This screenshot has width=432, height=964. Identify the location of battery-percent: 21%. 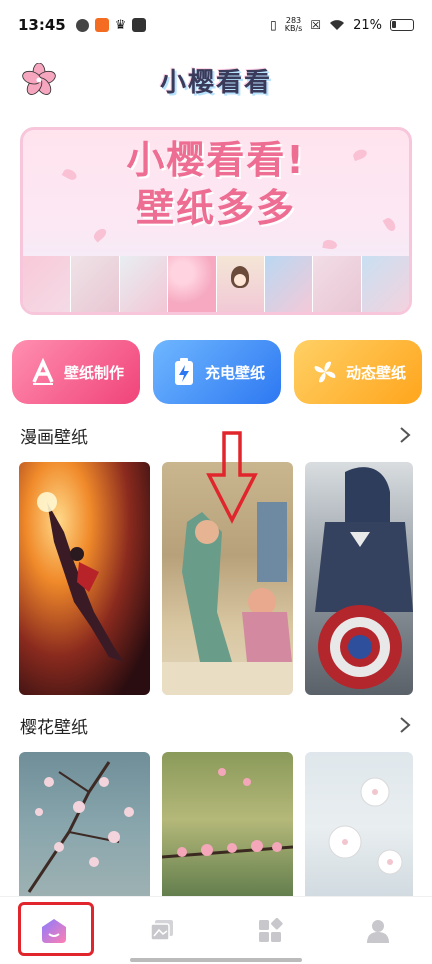
(367, 25).